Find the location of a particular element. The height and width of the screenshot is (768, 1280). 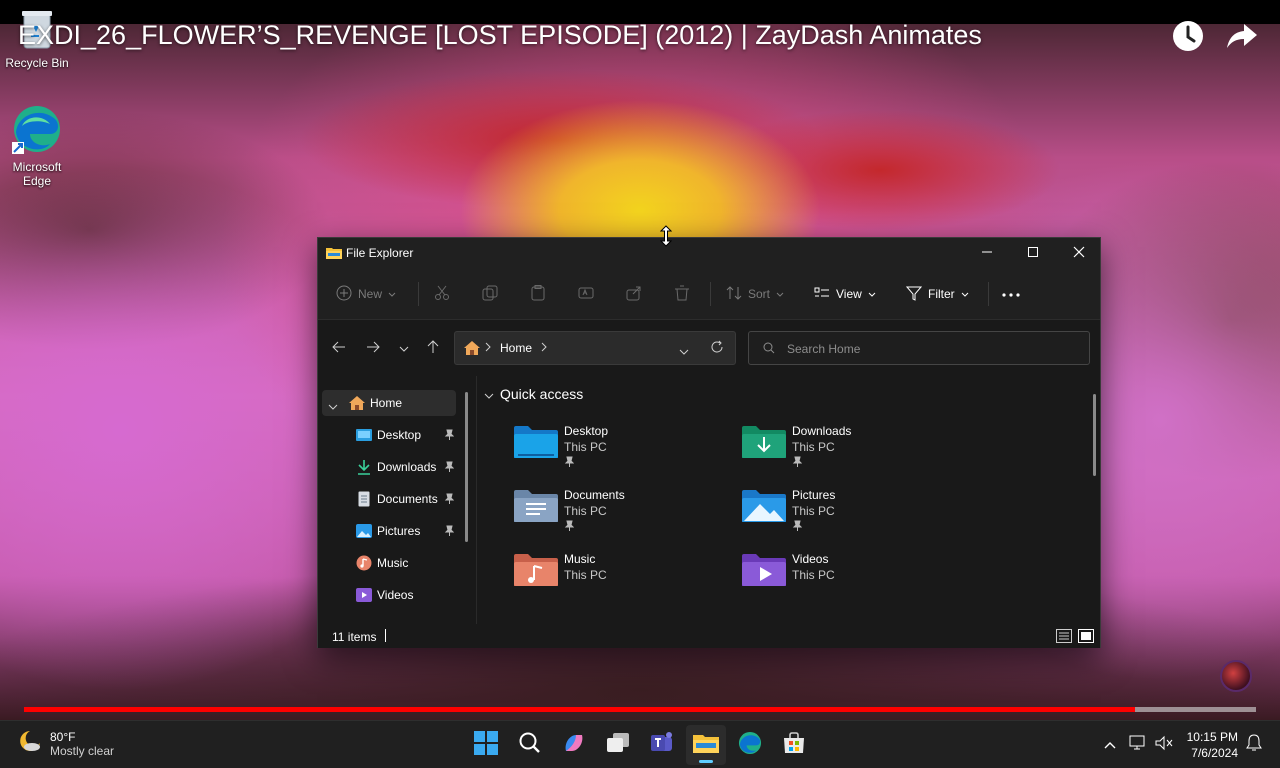

sort-label: Sort is located at coordinates (759, 294).